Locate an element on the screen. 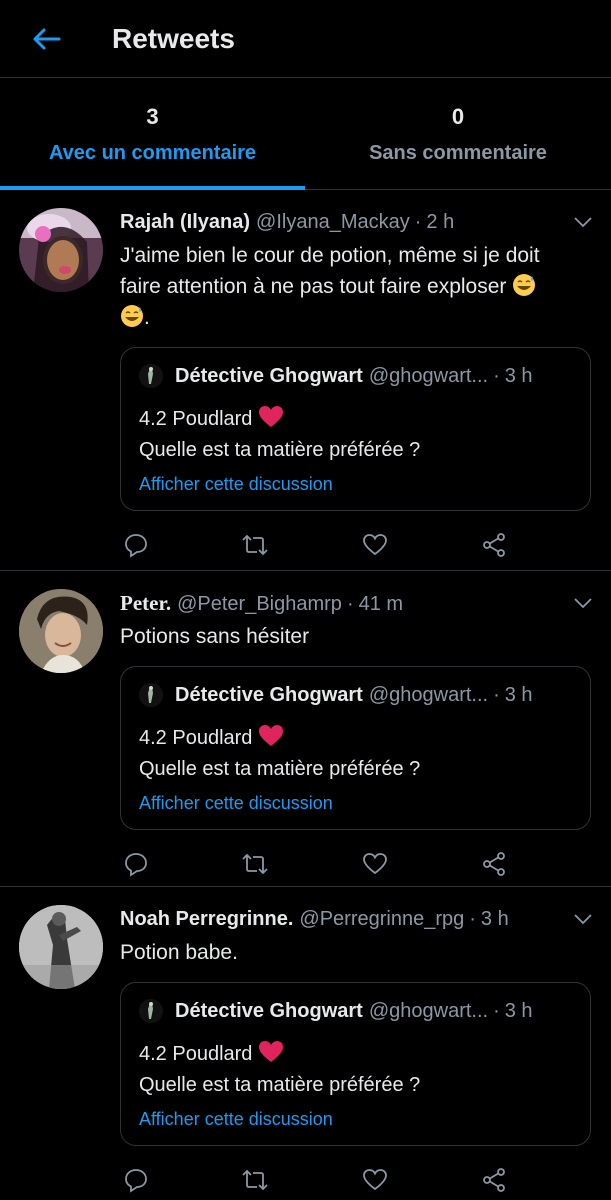 The height and width of the screenshot is (1200, 611). page-title: Retweets is located at coordinates (173, 38).